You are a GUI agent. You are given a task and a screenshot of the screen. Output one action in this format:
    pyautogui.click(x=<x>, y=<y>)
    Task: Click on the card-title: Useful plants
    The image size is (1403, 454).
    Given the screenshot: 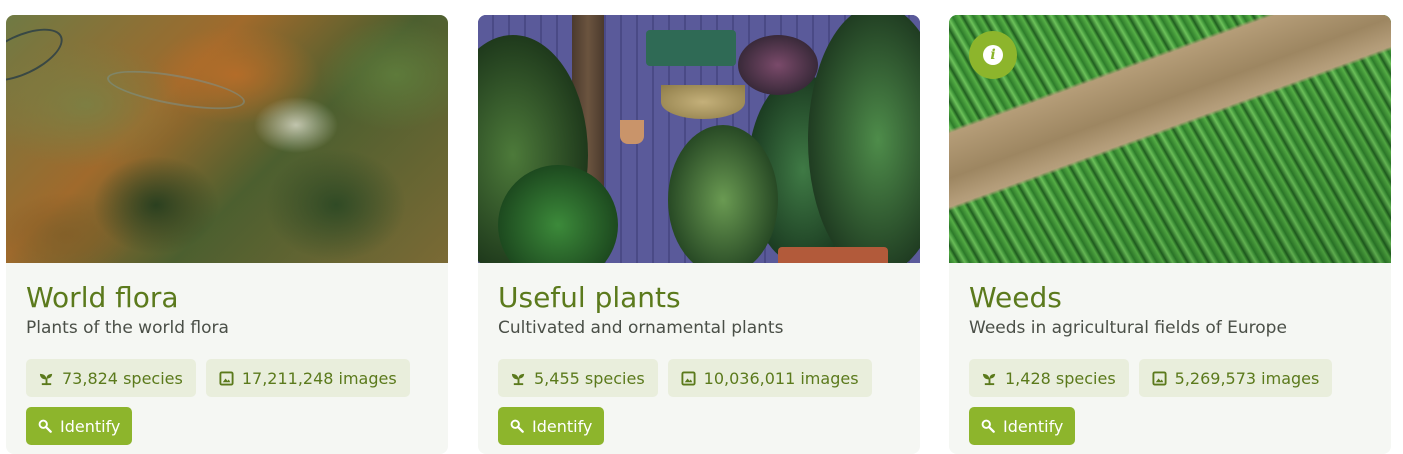 What is the action you would take?
    pyautogui.click(x=699, y=298)
    